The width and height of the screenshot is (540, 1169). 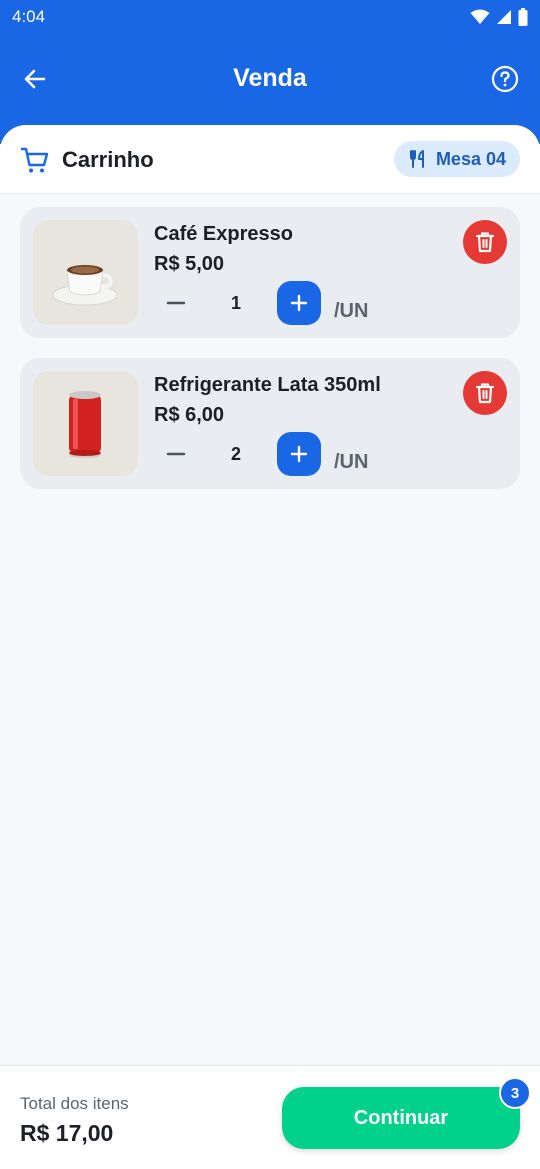 I want to click on cart-item: Refrigerante Lata 350ml R$ 6,00 2 /UN, so click(x=270, y=423).